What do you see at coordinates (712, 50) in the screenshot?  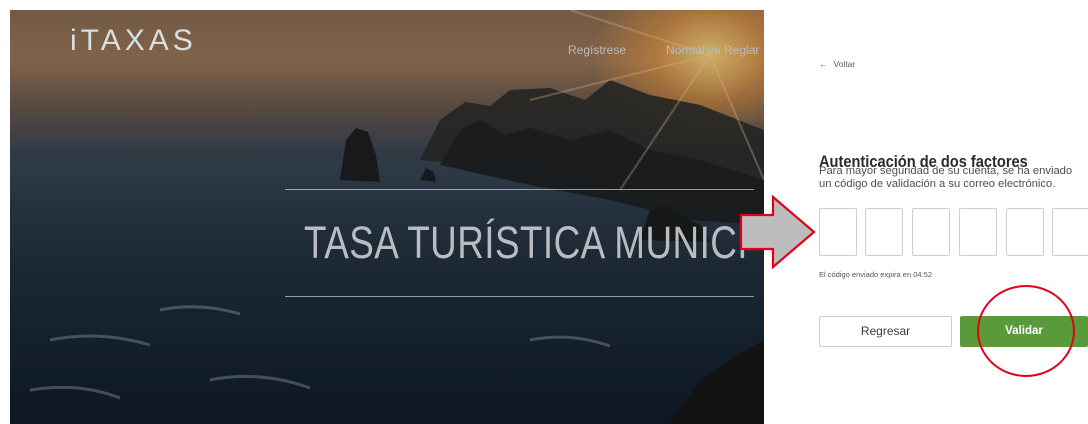 I see `nav-link-normativa: Normativa Reglar` at bounding box center [712, 50].